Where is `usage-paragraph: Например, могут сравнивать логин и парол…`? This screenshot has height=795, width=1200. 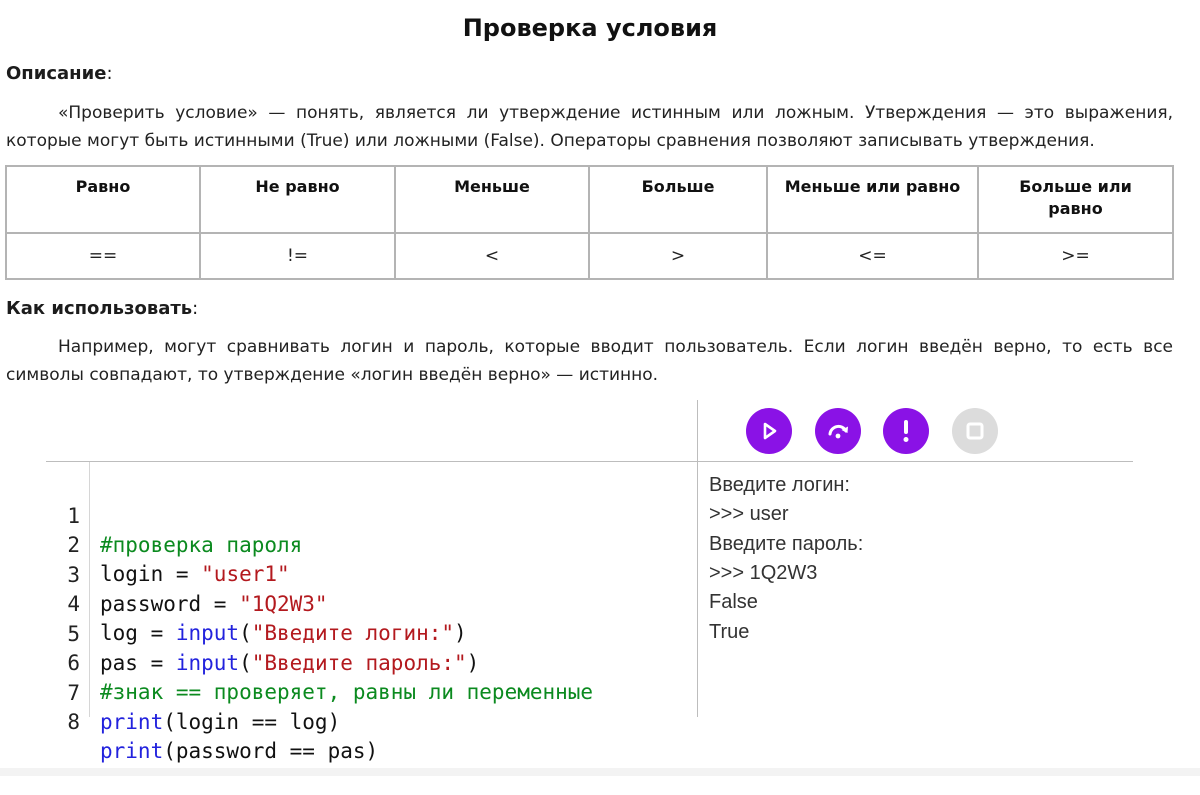 usage-paragraph: Например, могут сравнивать логин и парол… is located at coordinates (589, 361).